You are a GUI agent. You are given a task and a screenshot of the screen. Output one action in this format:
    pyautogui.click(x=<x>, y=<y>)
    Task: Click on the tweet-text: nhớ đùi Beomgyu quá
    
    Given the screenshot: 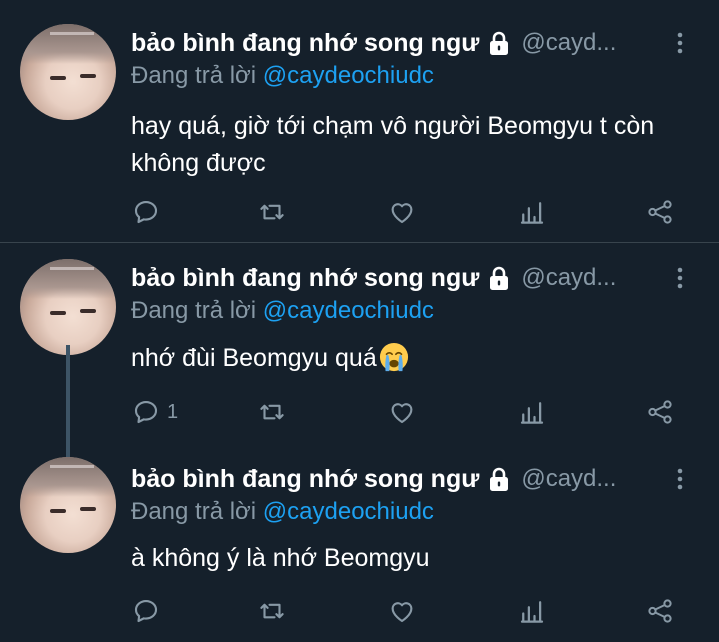 What is the action you would take?
    pyautogui.click(x=254, y=358)
    